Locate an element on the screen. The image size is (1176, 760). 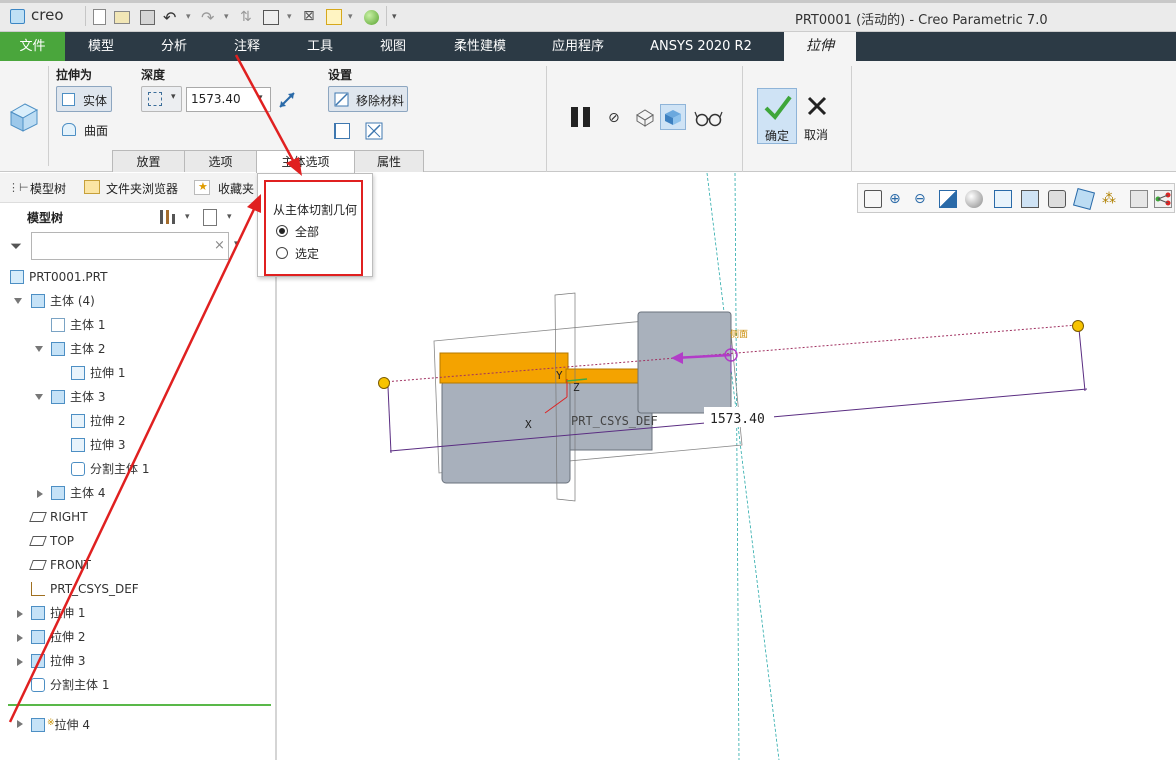
refit-icon is located at coordinates (873, 199).